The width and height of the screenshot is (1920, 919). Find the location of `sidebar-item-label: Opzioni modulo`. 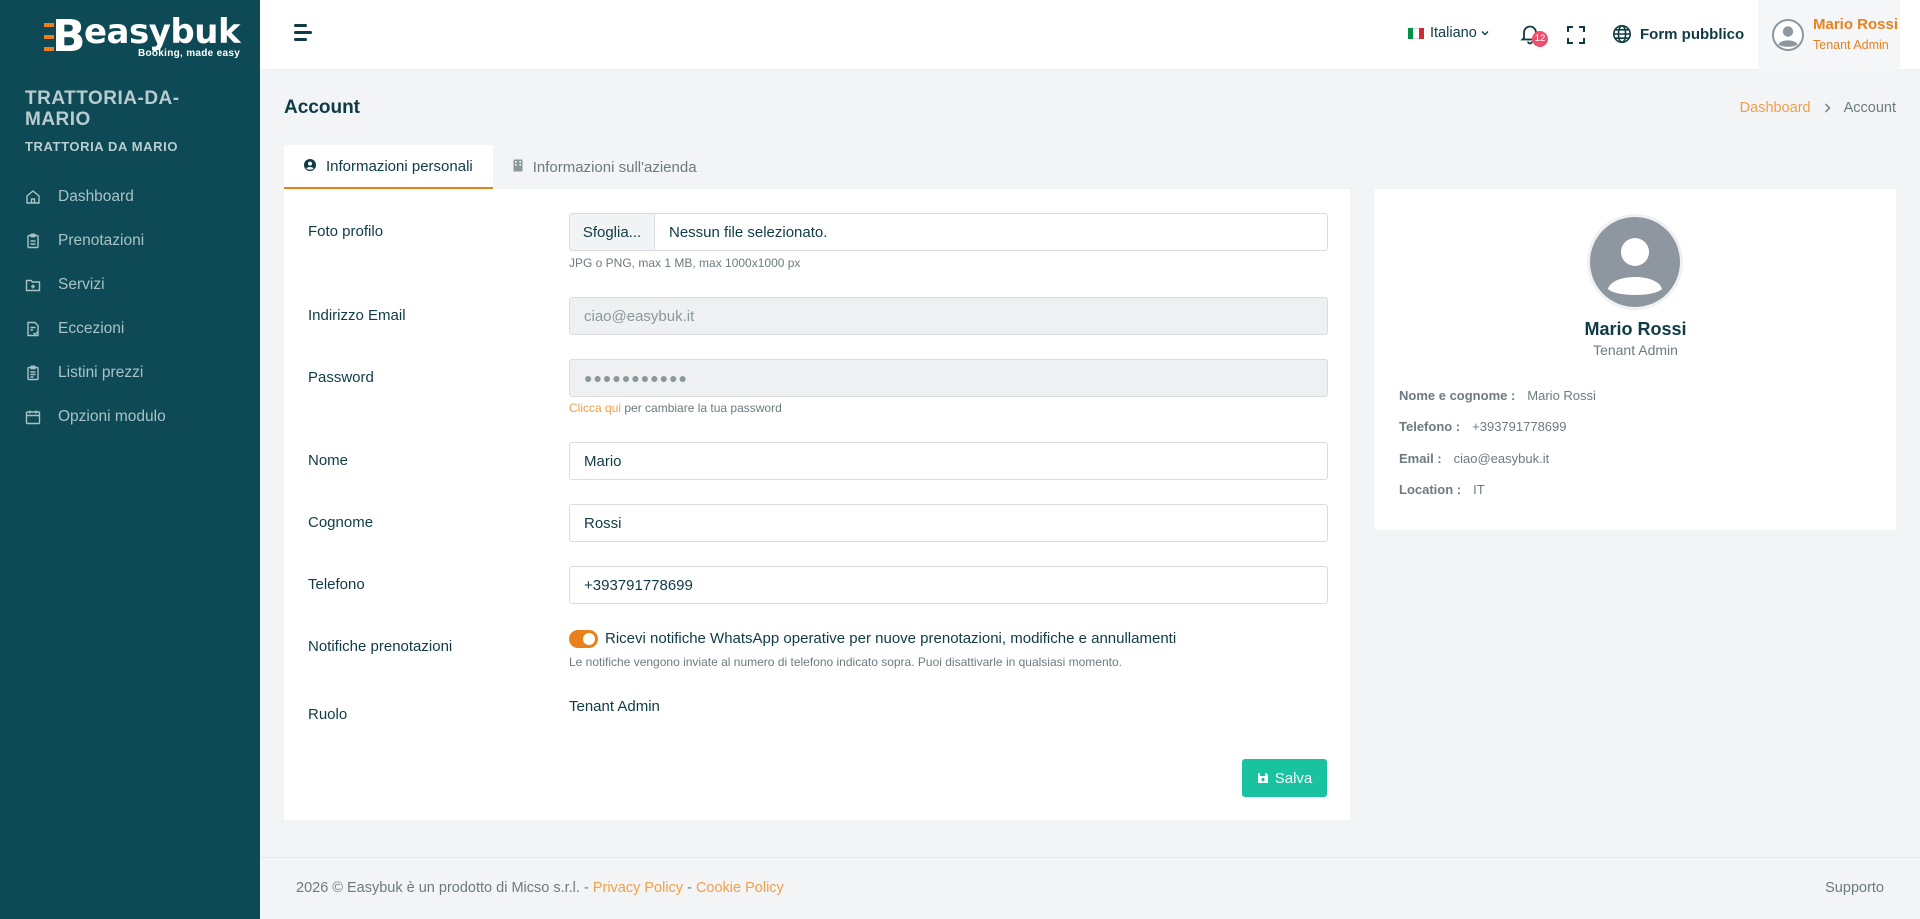

sidebar-item-label: Opzioni modulo is located at coordinates (112, 416).